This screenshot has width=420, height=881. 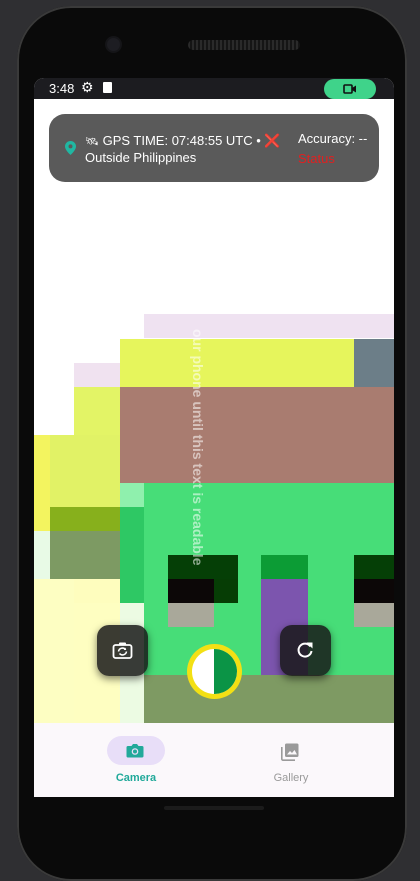 I want to click on gps-time-label: GPS TIME: 07:48:55 UTC •, so click(x=181, y=140).